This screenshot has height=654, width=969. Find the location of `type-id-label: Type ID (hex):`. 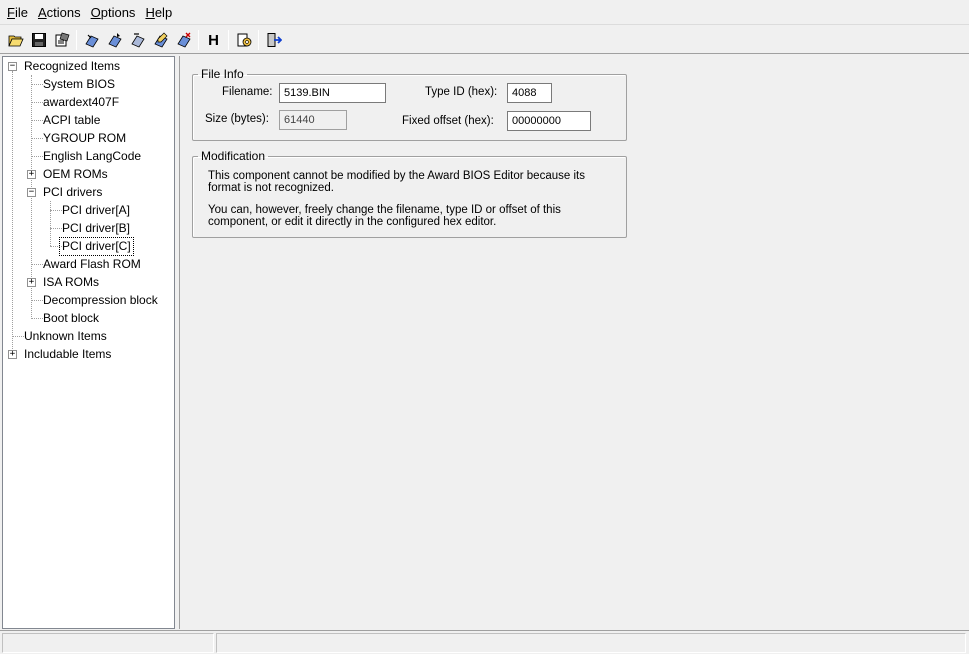

type-id-label: Type ID (hex): is located at coordinates (461, 92).